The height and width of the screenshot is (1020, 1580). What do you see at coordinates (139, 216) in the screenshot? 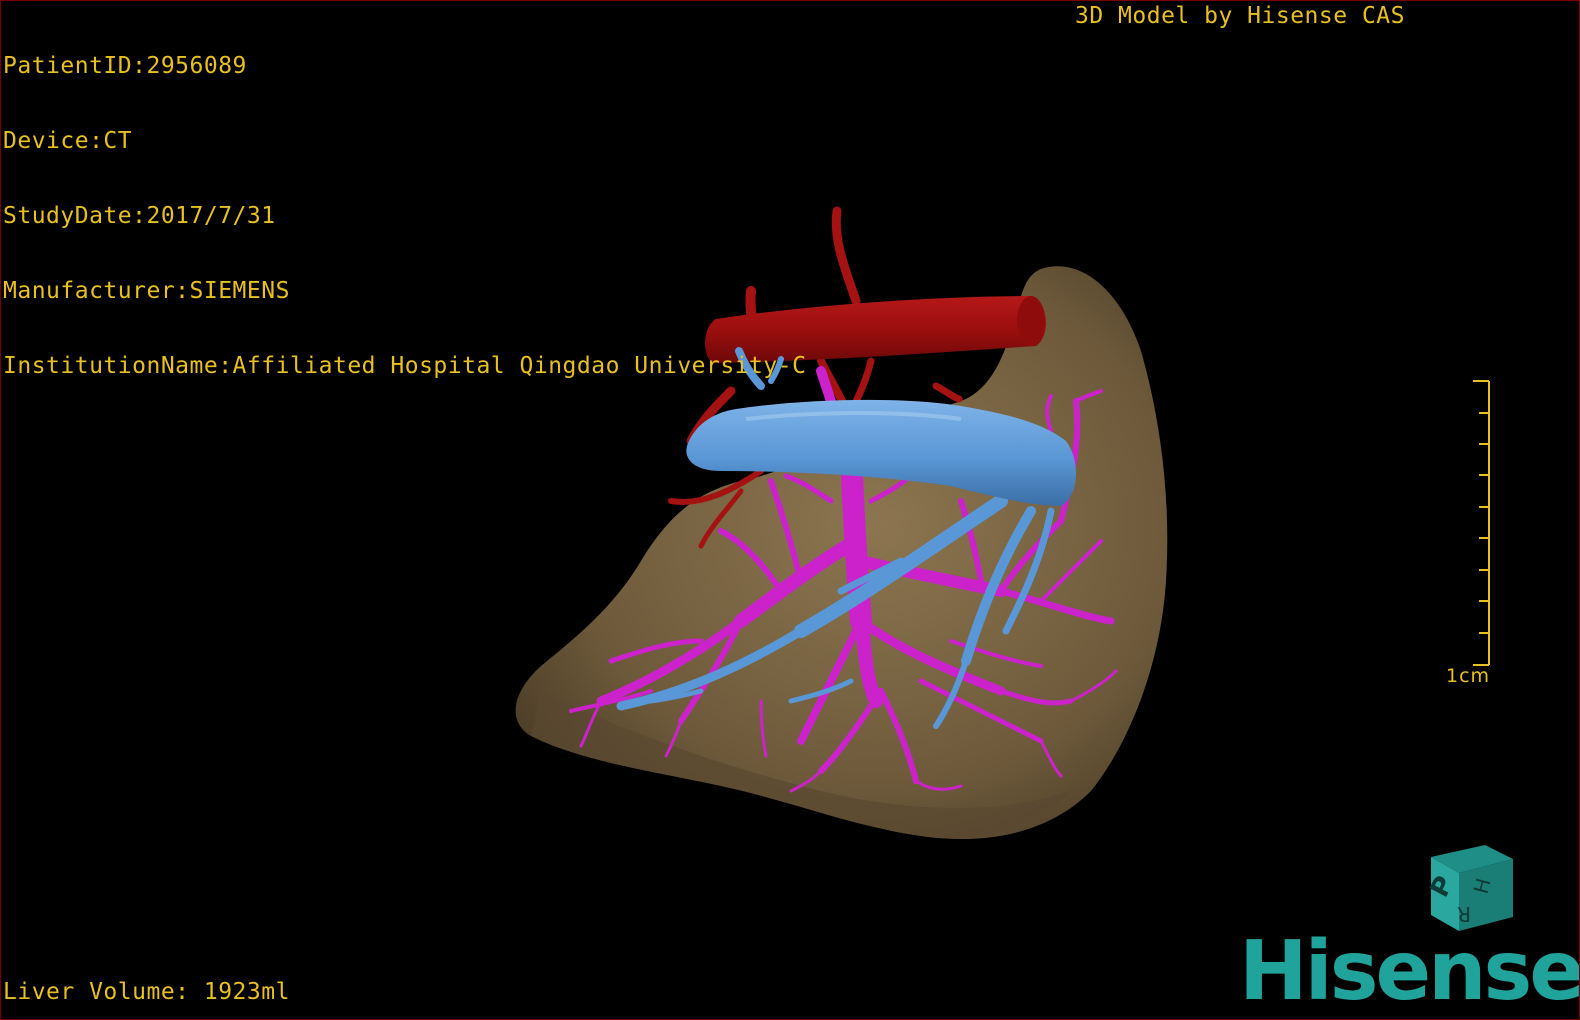
I see `study-date-text: StudyDate:2017/7/31` at bounding box center [139, 216].